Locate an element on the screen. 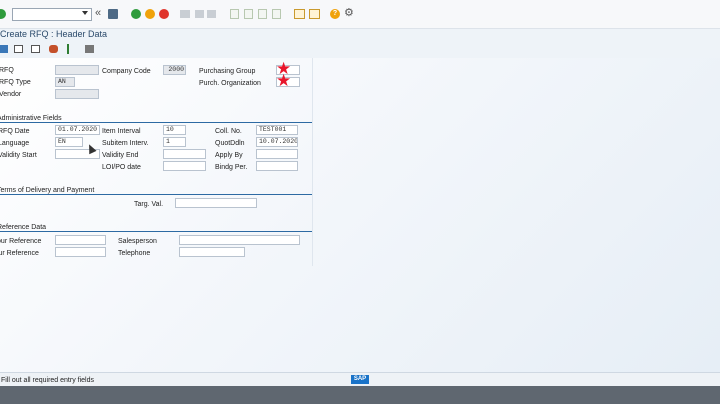 The width and height of the screenshot is (720, 404). item-interval-field: 10 is located at coordinates (174, 130).